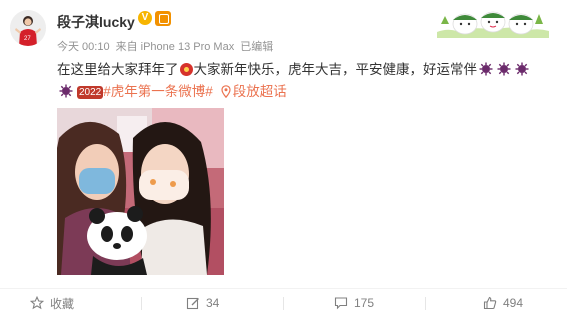  I want to click on post-meta: 今天 00:10 来自 iPhone 13 Pro Max 已编辑, so click(168, 46).